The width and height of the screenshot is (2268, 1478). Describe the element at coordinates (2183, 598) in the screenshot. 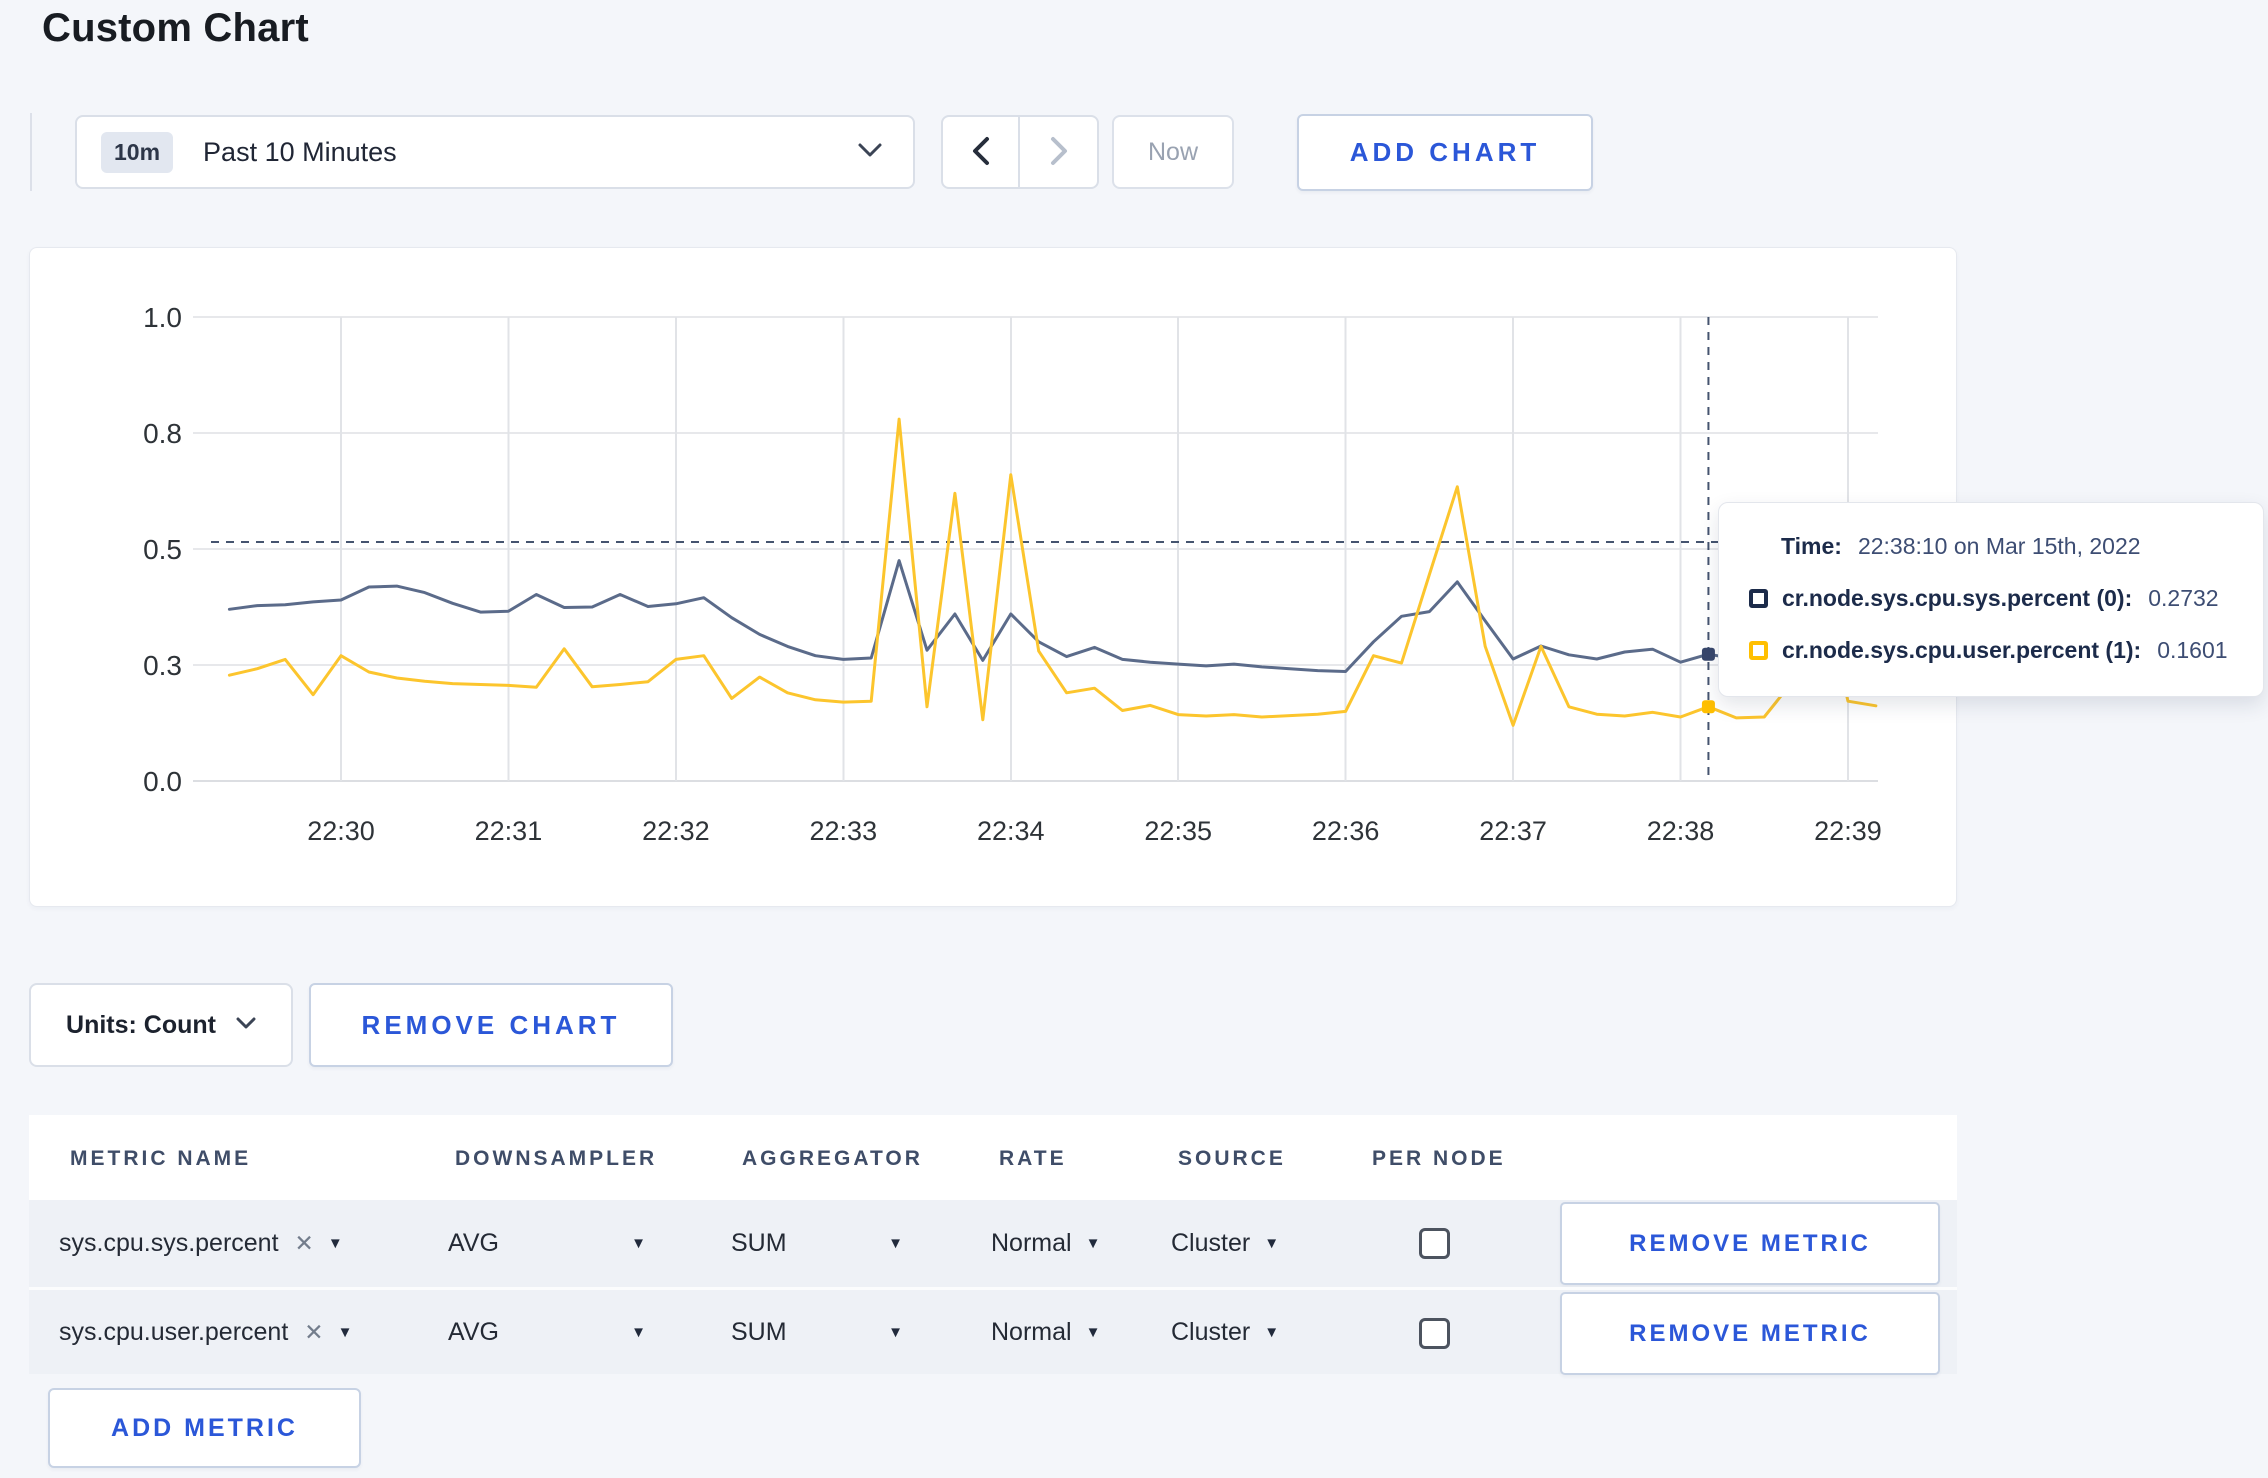

I see `tooltip-series-sys-value: 0.2732` at that location.